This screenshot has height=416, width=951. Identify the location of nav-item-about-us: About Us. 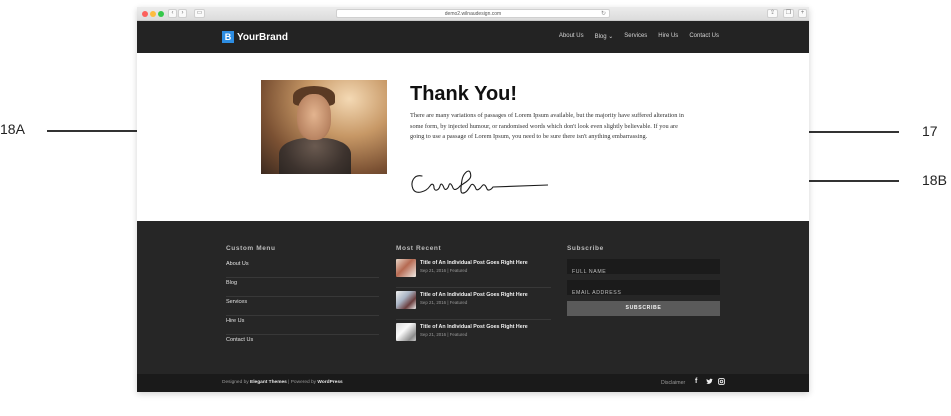
(571, 36).